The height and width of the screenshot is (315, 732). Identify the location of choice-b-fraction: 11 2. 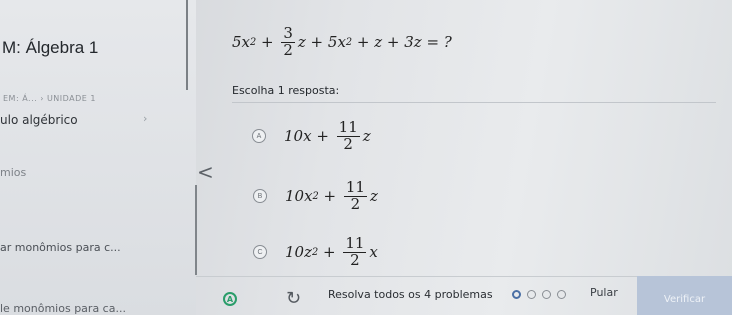
(355, 196).